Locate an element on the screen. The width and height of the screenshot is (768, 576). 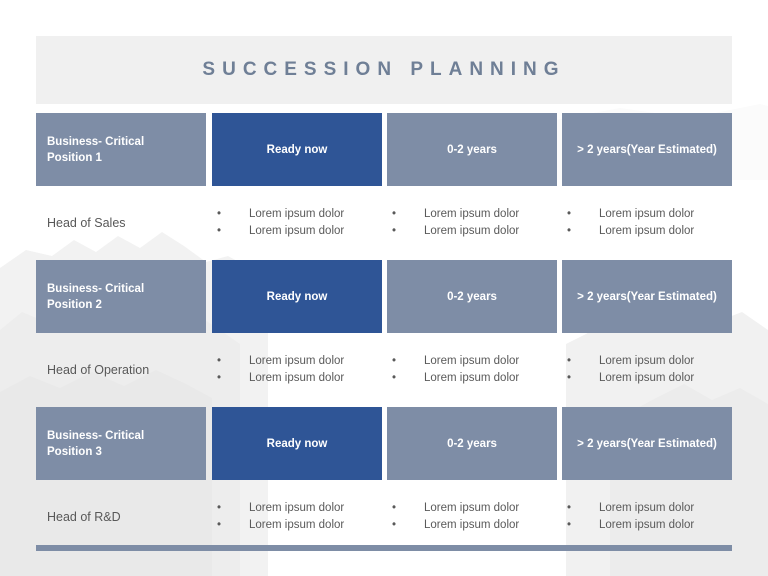
short-term-bullet-list-2: • Lorem ipsum dolor • Lorem ipsum dolor is located at coordinates (472, 370).